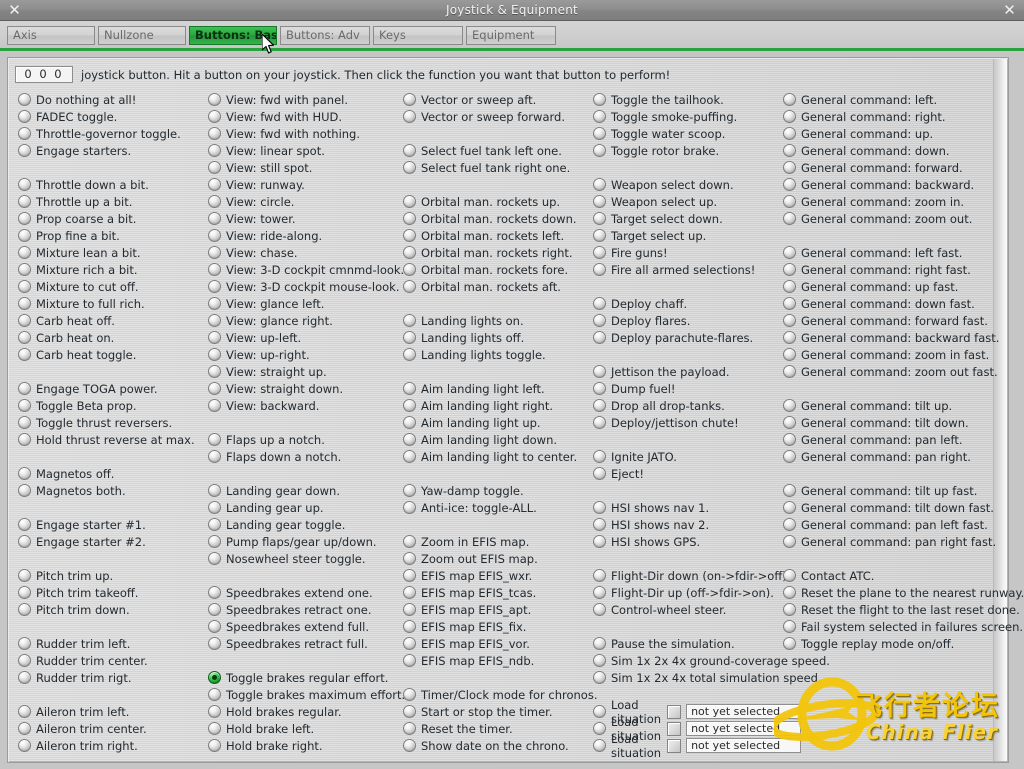  I want to click on option-fadec-toggle: FADEC toggle., so click(113, 116).